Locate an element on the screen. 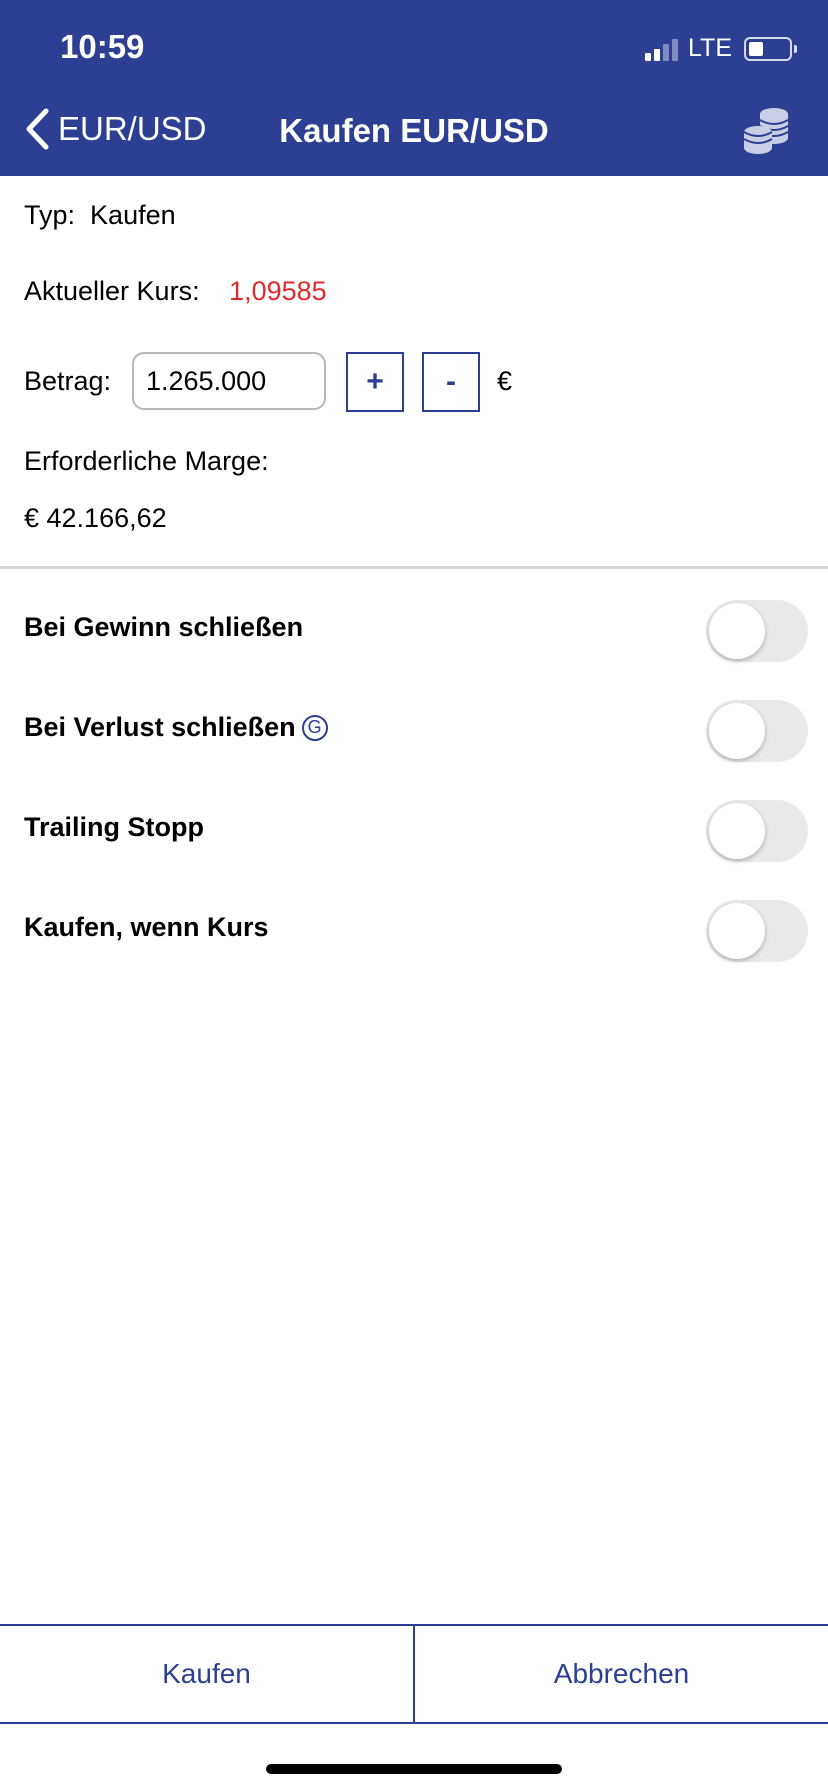 Image resolution: width=828 pixels, height=1792 pixels. option-trailing-stop: Trailing Stopp is located at coordinates (414, 830).